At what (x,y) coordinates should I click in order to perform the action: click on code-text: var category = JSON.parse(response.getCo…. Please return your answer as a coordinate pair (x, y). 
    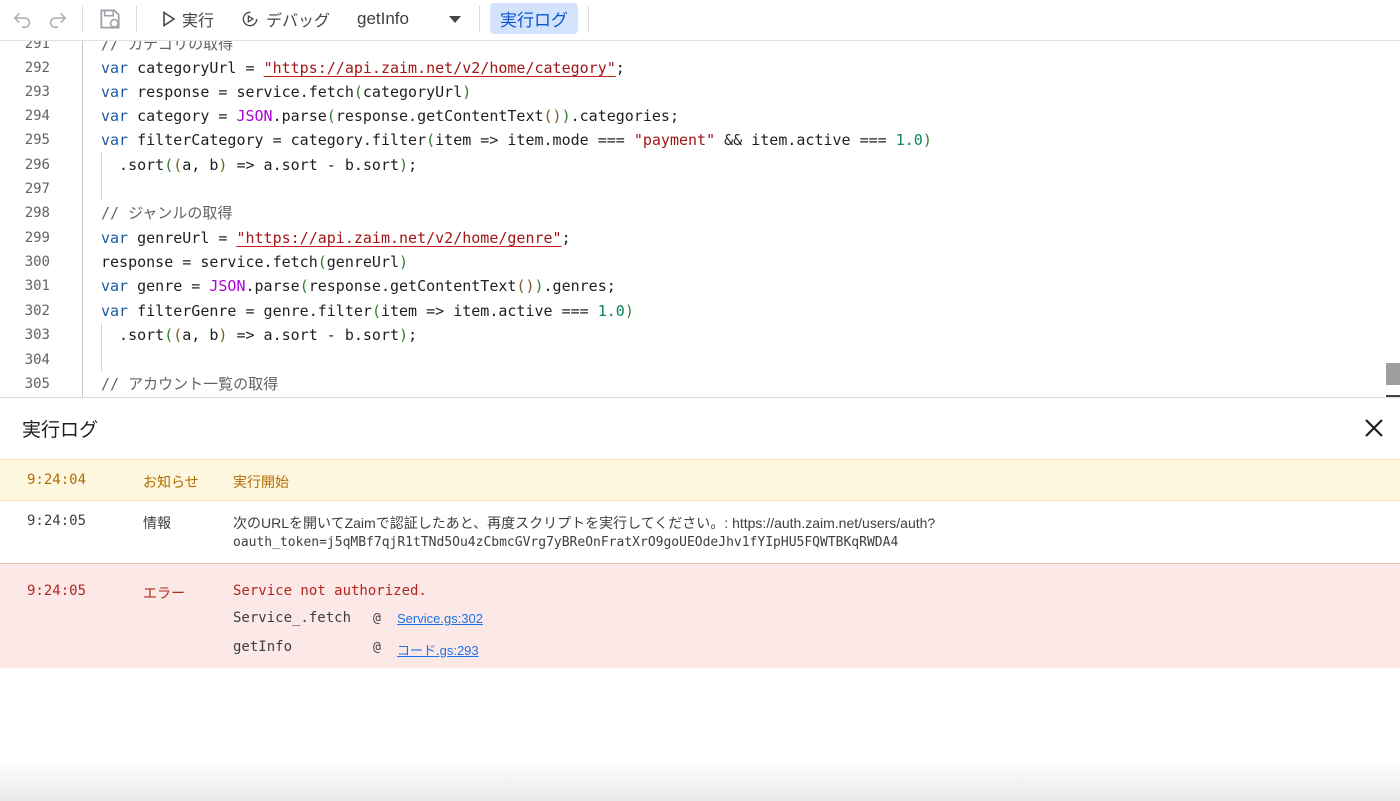
    Looking at the image, I should click on (390, 116).